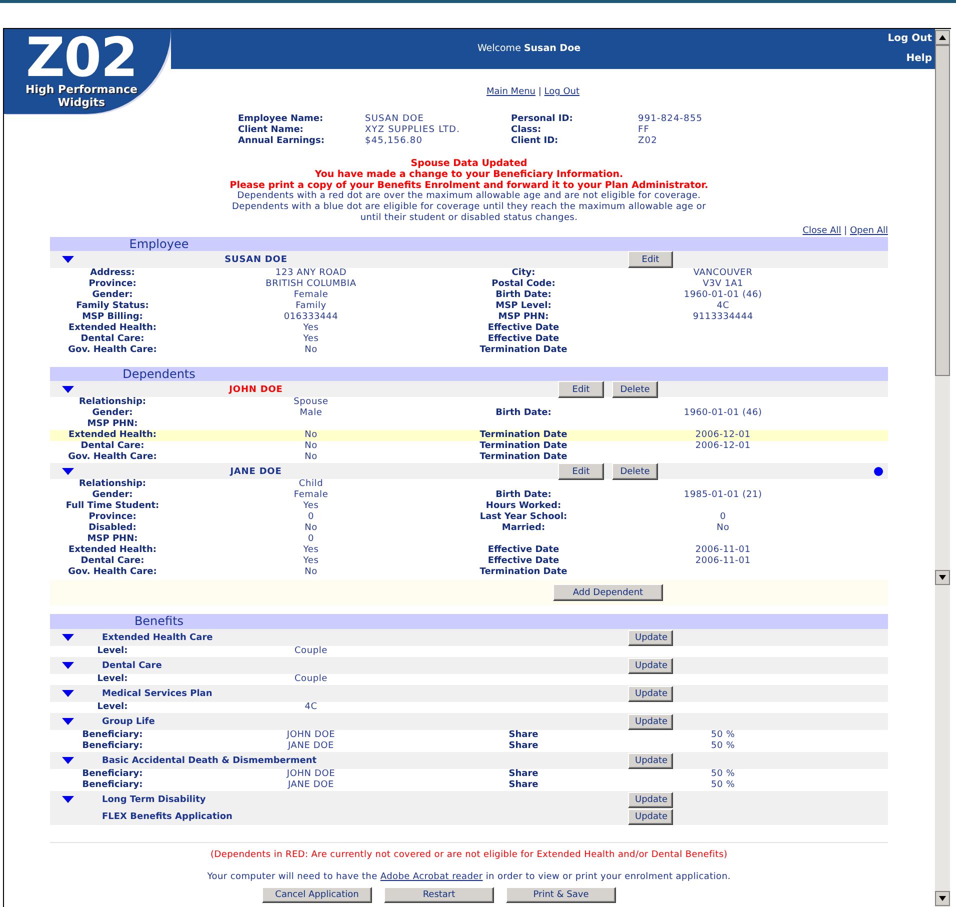 This screenshot has width=956, height=907. Describe the element at coordinates (112, 651) in the screenshot. I see `field-label: Level:` at that location.